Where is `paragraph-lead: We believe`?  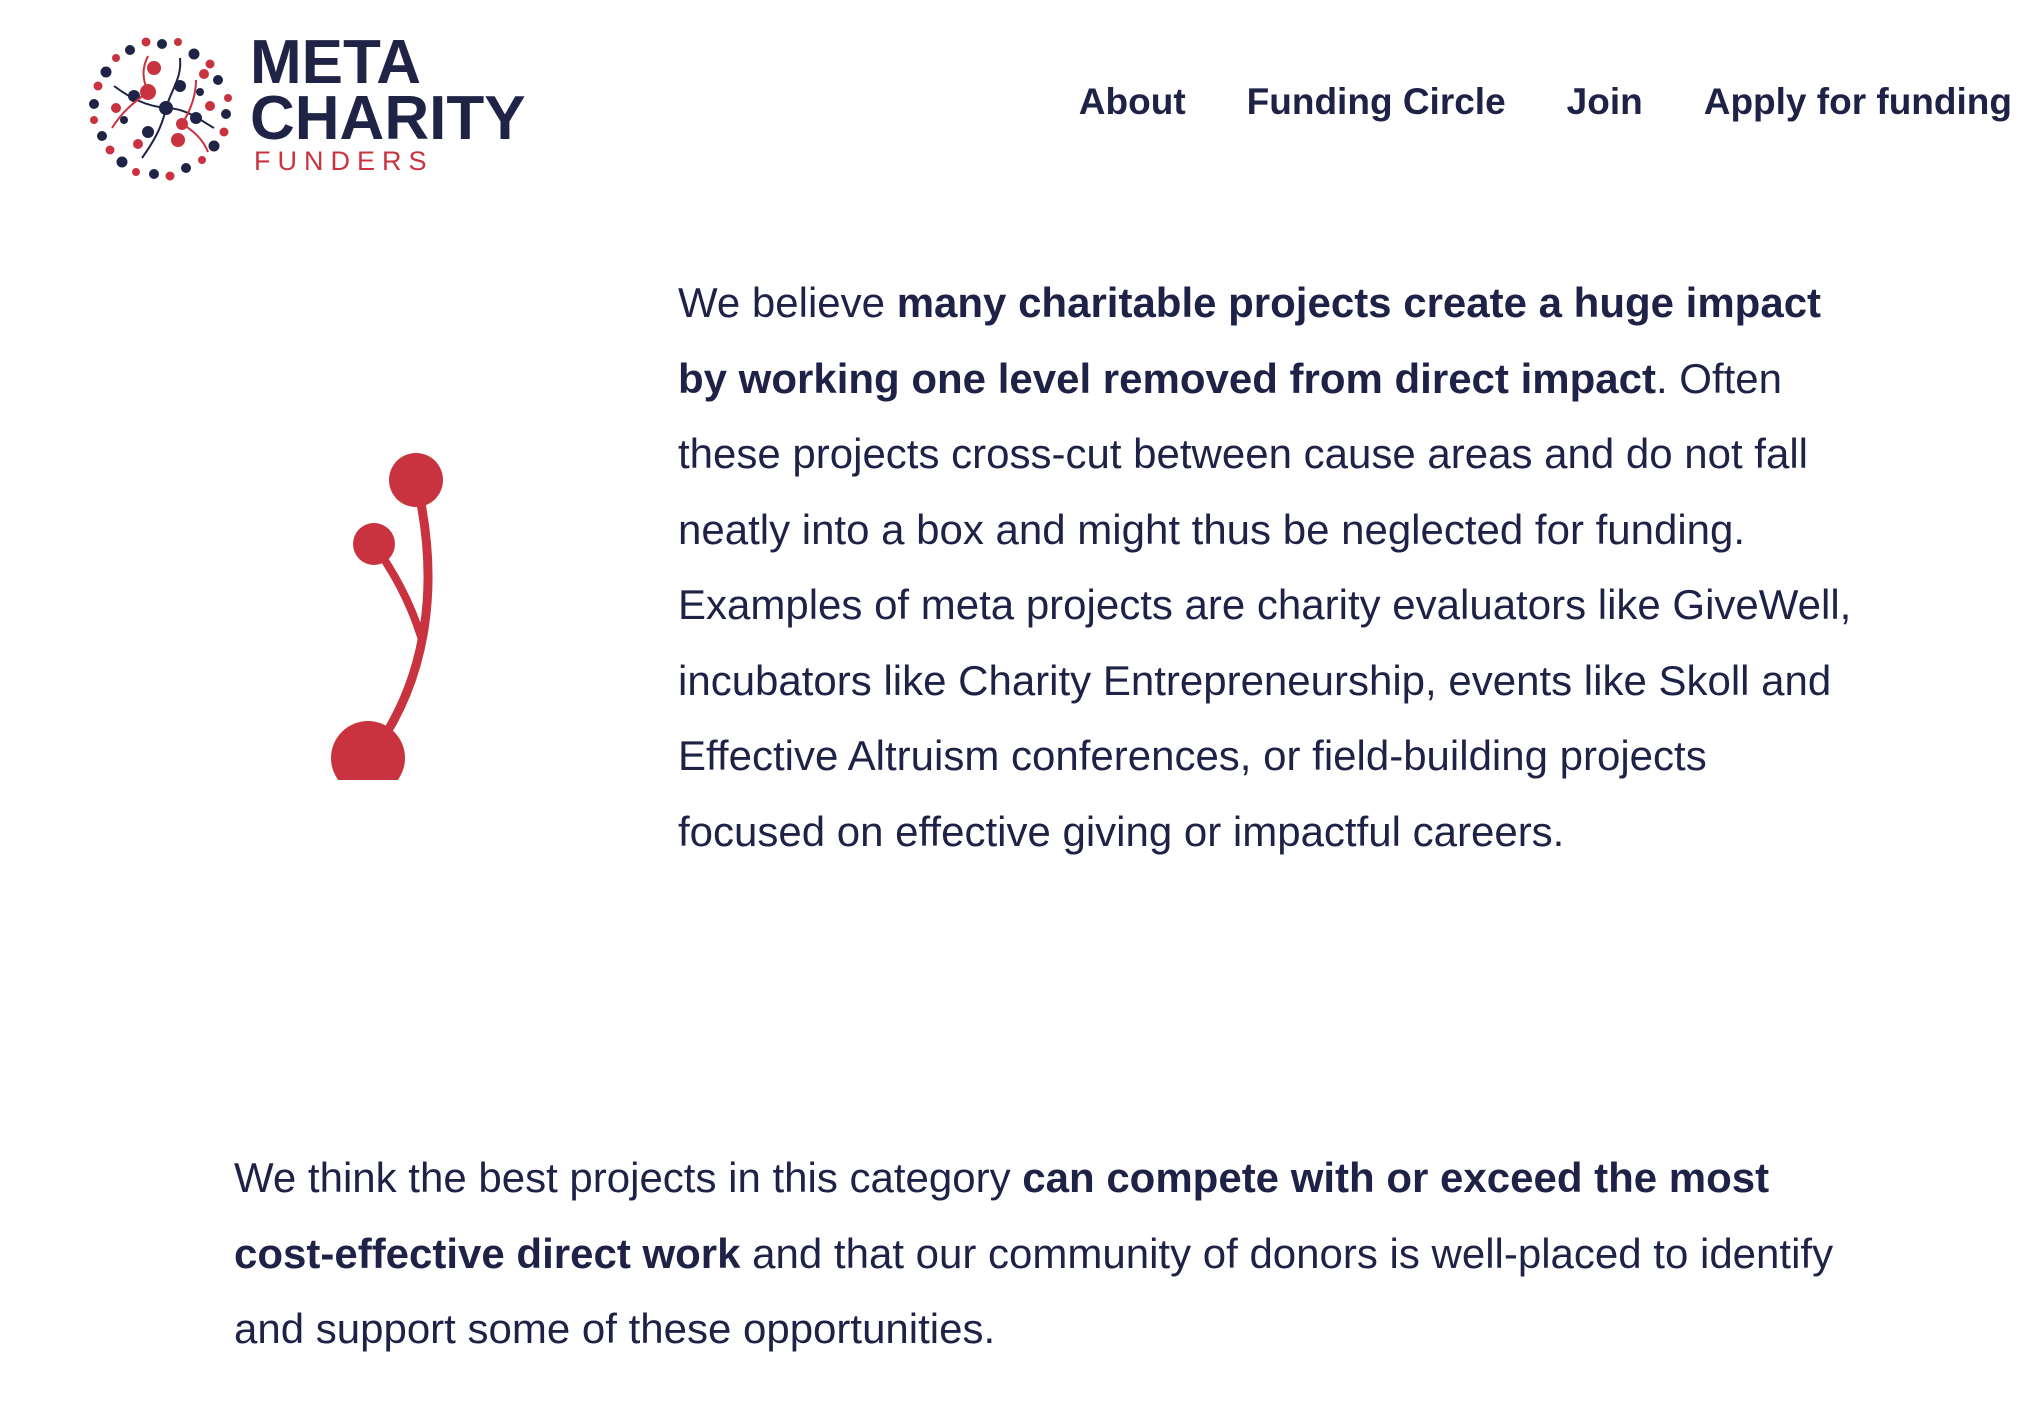
paragraph-lead: We believe is located at coordinates (787, 302).